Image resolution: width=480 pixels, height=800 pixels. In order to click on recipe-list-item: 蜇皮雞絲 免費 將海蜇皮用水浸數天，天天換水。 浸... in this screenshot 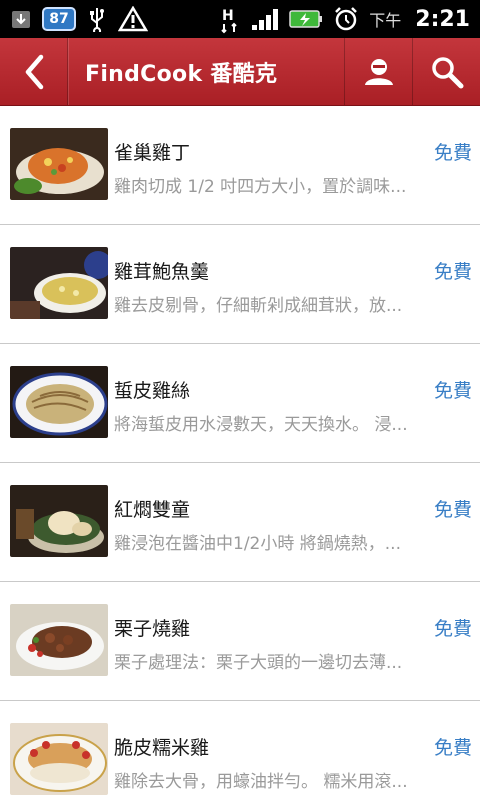, I will do `click(240, 403)`.